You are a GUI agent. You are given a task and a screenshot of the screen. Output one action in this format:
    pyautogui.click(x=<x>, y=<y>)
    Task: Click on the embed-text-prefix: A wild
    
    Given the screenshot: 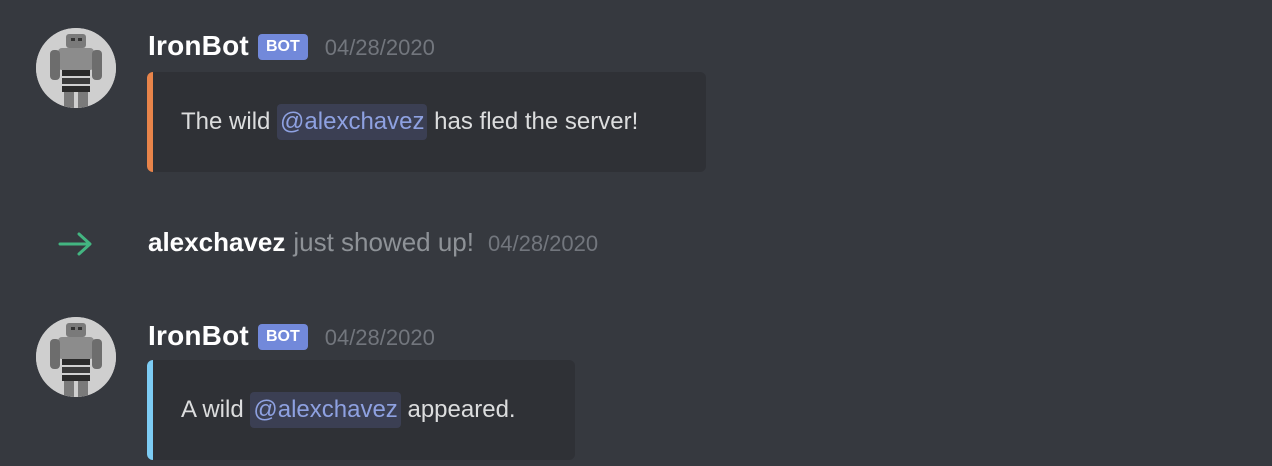 What is the action you would take?
    pyautogui.click(x=212, y=409)
    